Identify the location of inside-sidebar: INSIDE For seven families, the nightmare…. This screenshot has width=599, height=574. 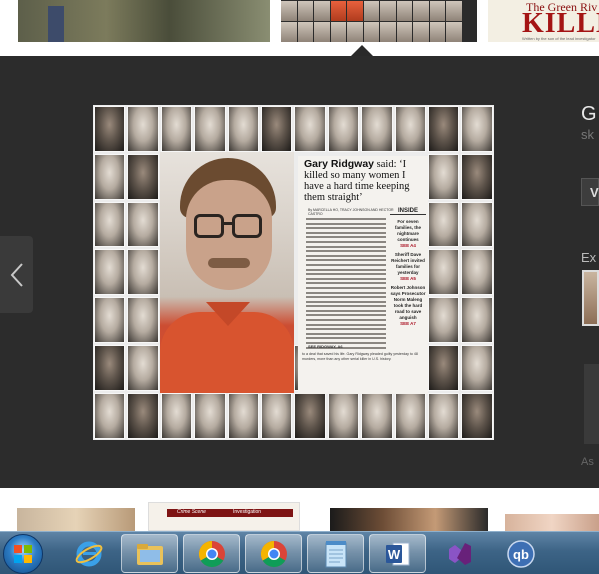
(408, 269).